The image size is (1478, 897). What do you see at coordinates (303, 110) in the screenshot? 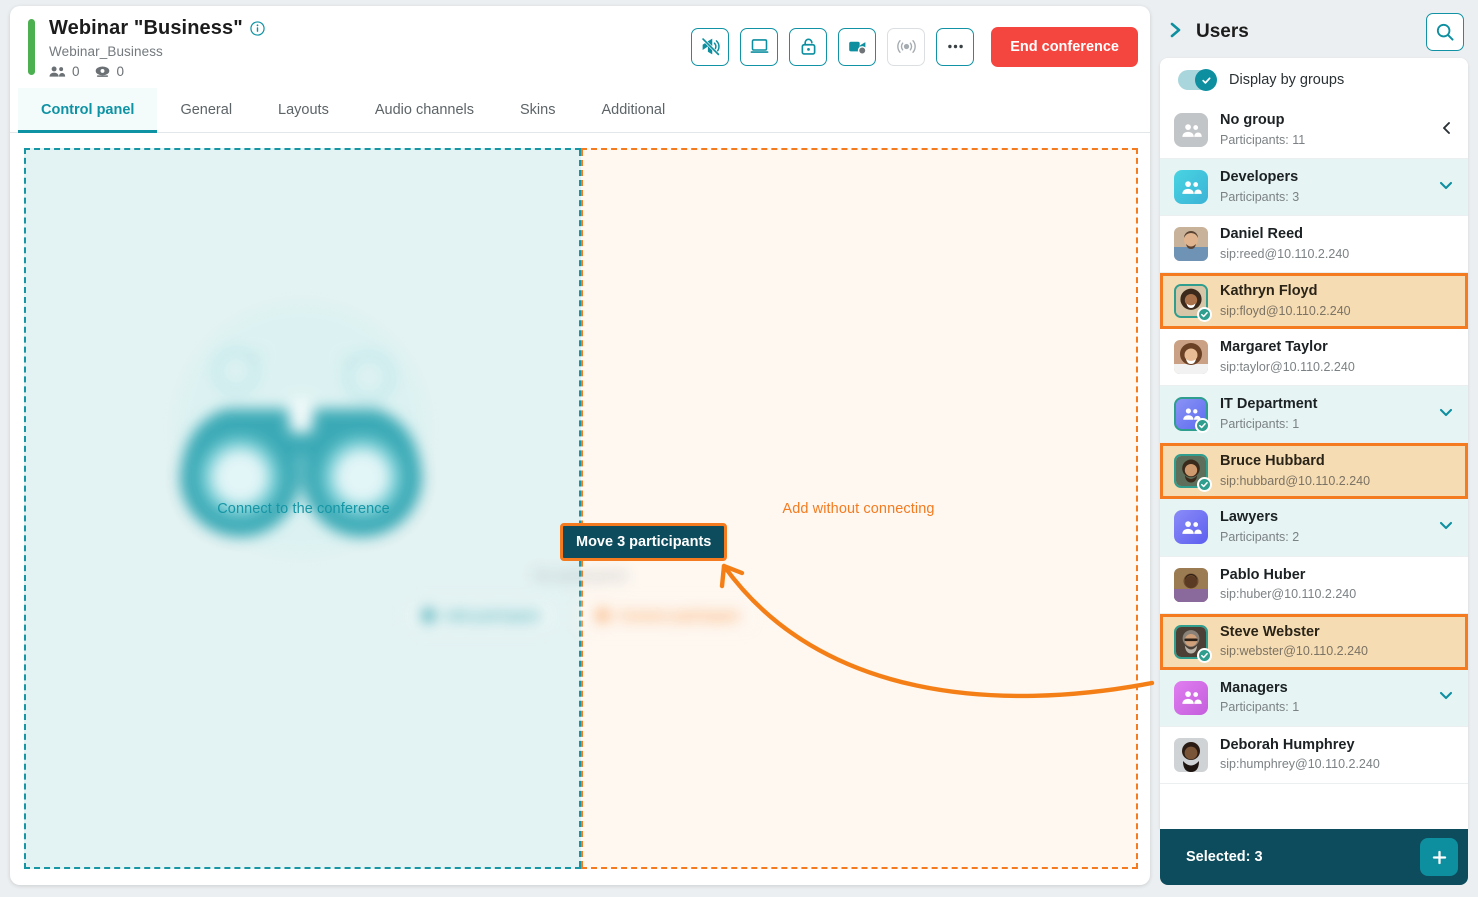
I see `tab-layouts: Layouts` at bounding box center [303, 110].